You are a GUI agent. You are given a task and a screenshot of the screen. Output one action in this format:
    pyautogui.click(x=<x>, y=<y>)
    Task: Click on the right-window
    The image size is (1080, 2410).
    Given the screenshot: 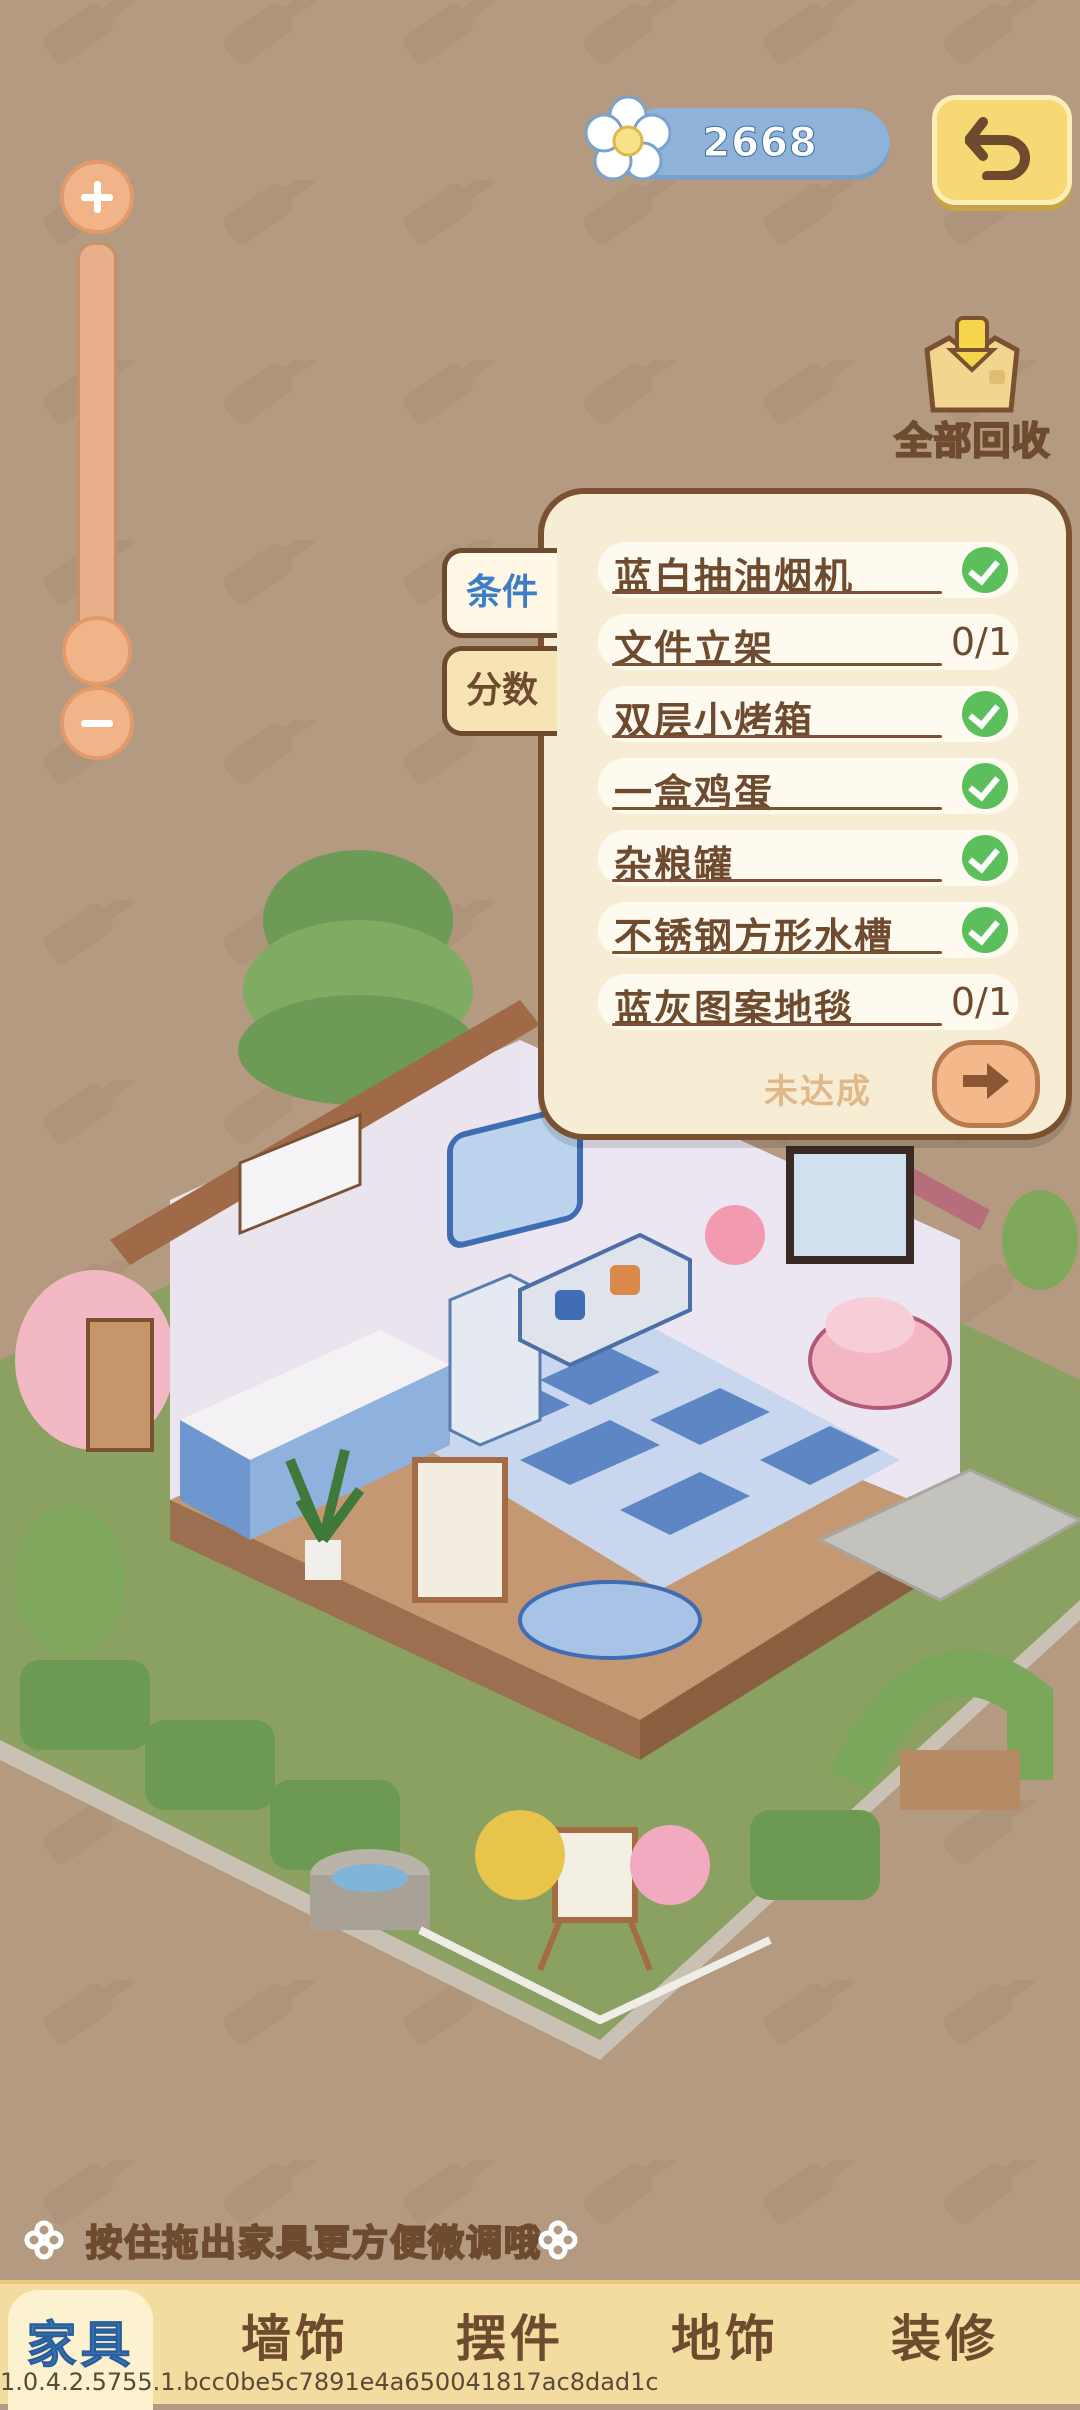 What is the action you would take?
    pyautogui.click(x=850, y=1205)
    